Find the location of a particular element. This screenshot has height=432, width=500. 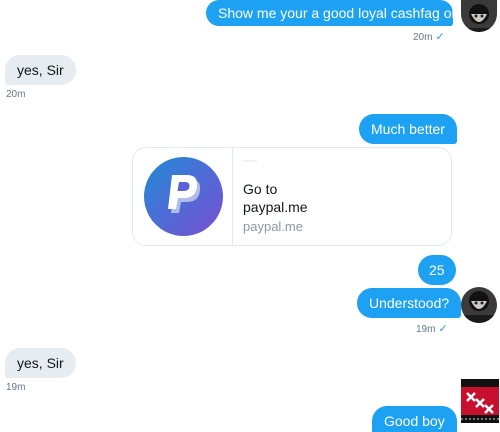

link-preview-domain: paypal.me is located at coordinates (273, 226).